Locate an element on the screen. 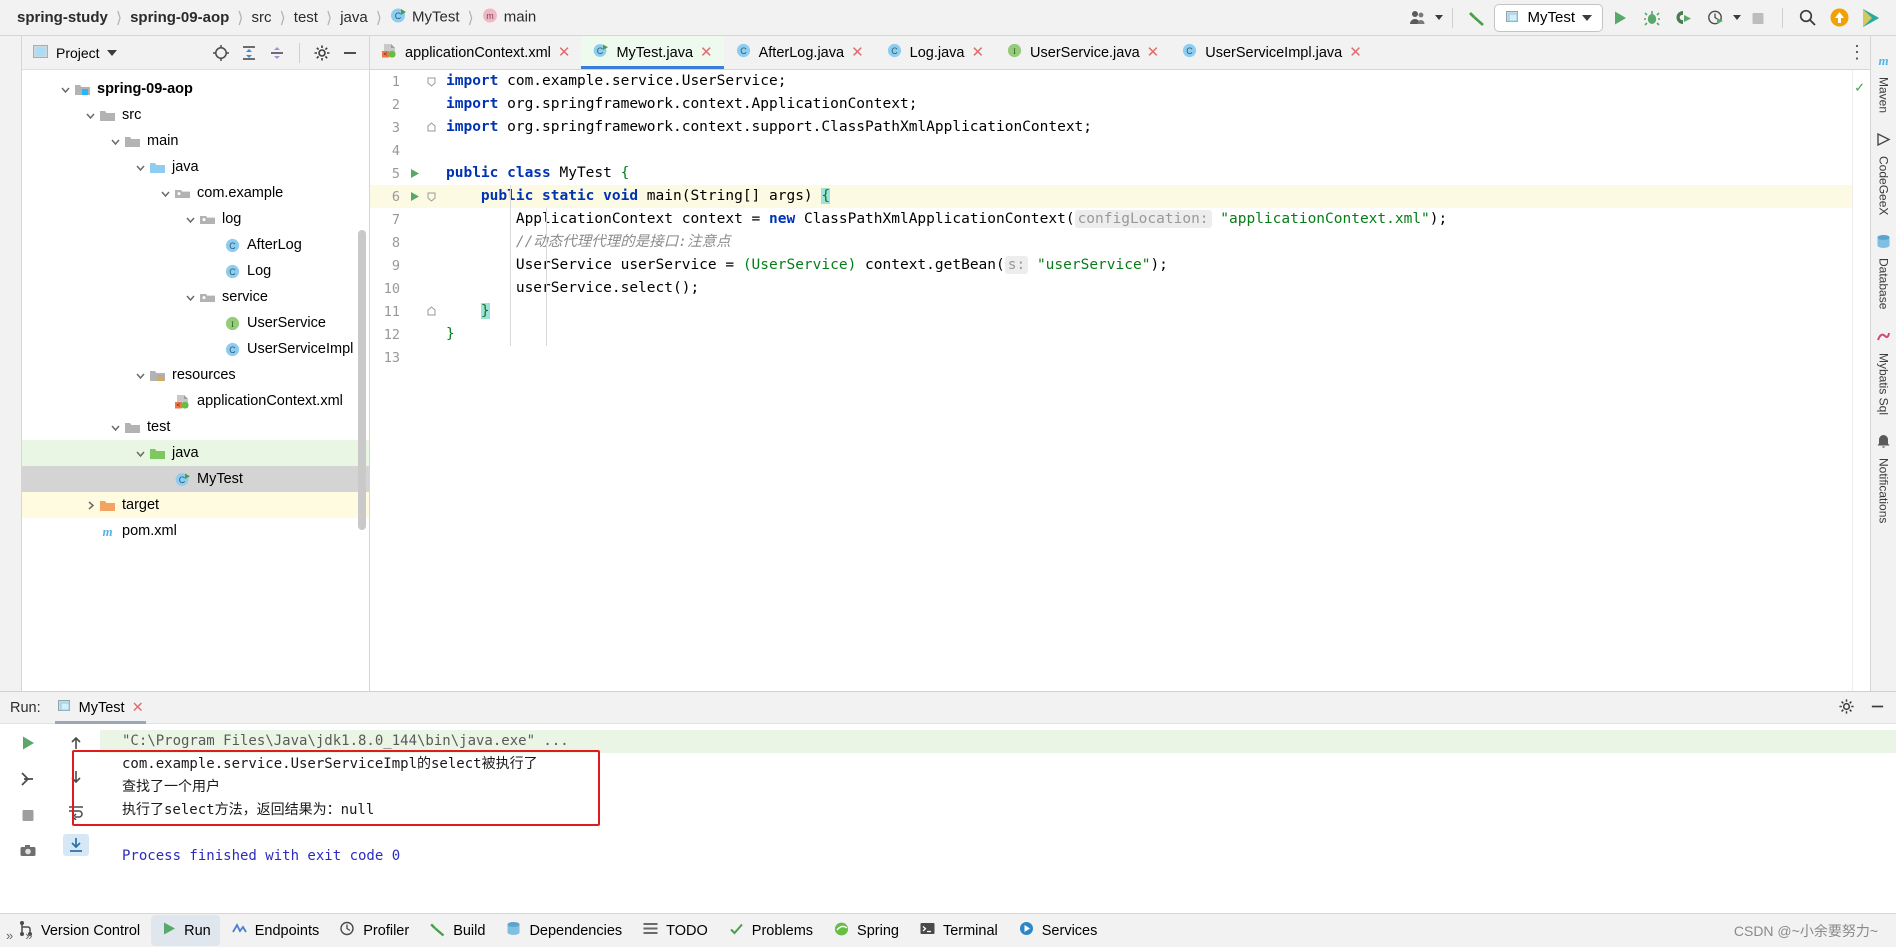  tree-node-mytest: C MyTest is located at coordinates (195, 479).